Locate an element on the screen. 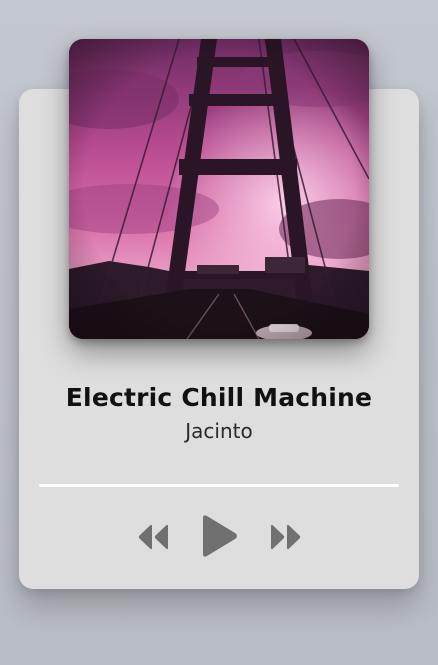 Image resolution: width=438 pixels, height=665 pixels. next-track-button is located at coordinates (285, 537).